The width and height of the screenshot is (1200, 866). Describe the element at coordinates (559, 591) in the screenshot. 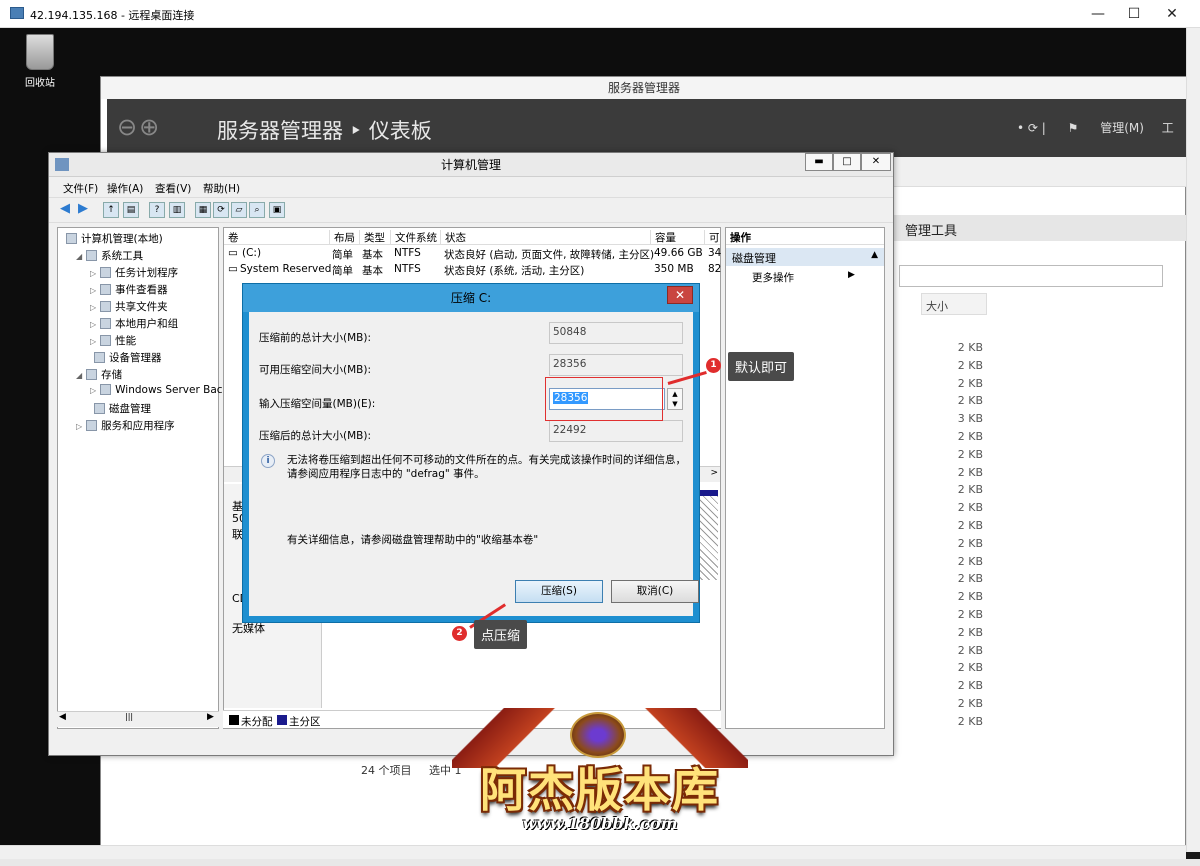

I see `shrink-button: 压缩(S)` at that location.